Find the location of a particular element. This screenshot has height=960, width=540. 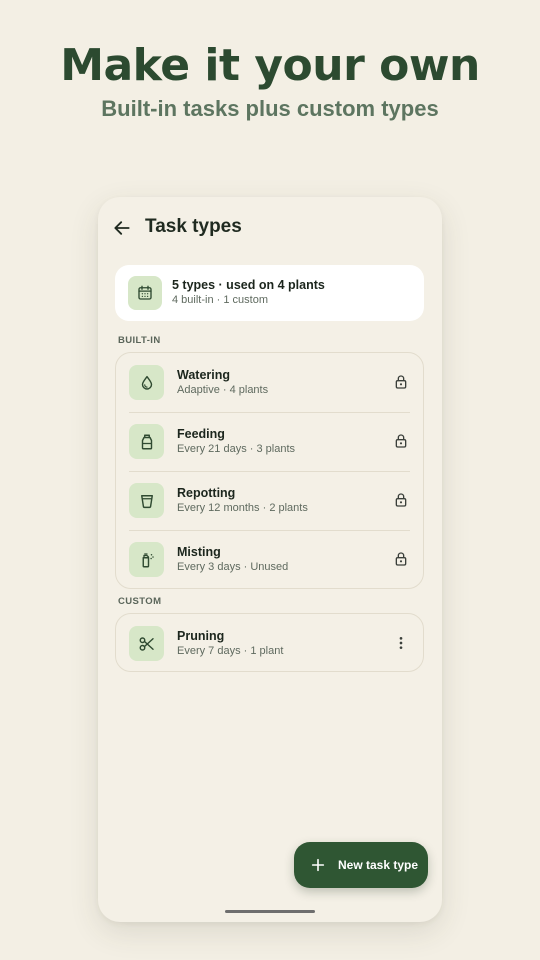

more-vert-icon is located at coordinates (401, 643).